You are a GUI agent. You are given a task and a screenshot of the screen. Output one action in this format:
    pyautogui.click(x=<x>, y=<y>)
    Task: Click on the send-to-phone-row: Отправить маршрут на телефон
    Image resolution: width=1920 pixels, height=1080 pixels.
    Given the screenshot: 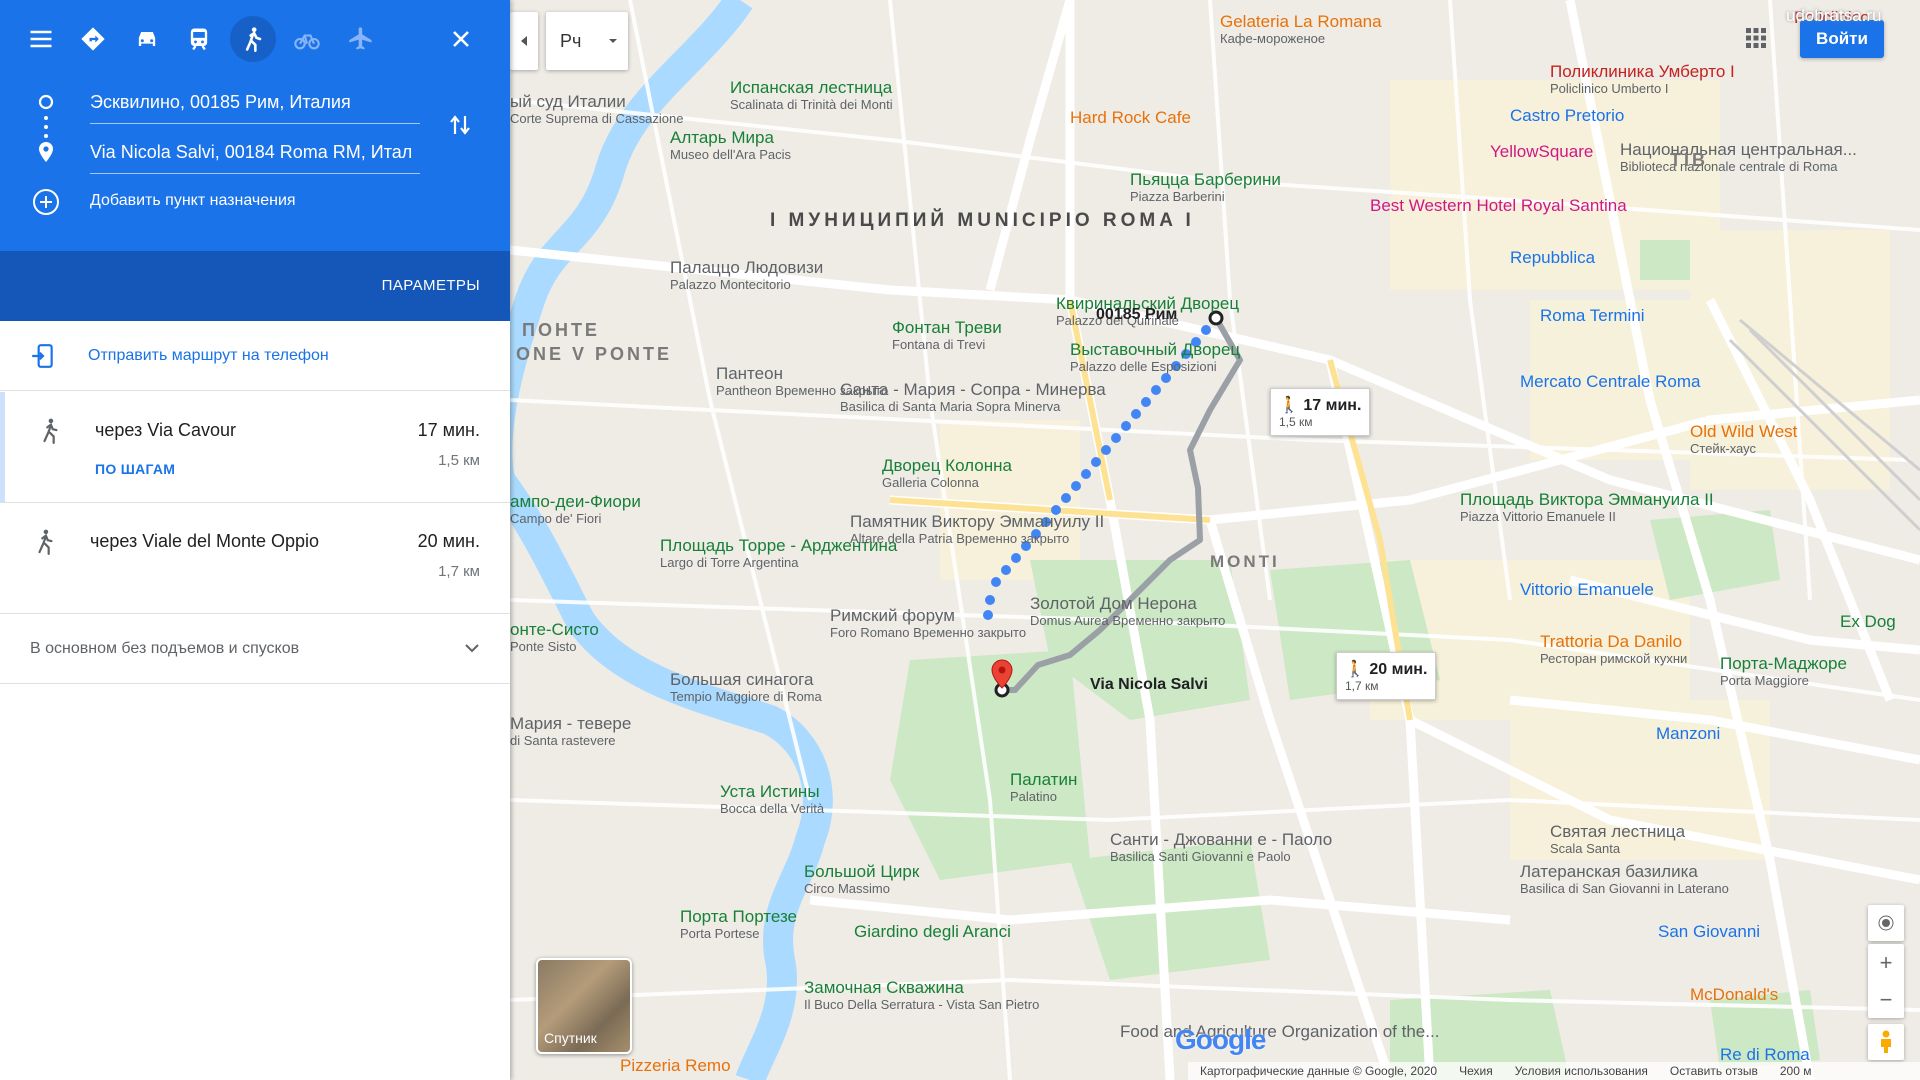 What is the action you would take?
    pyautogui.click(x=255, y=356)
    